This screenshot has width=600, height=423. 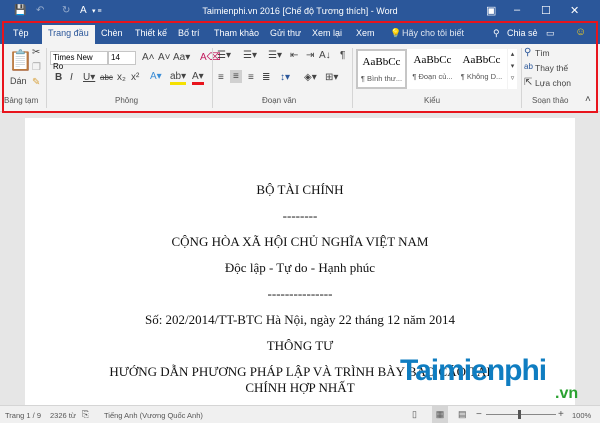 I want to click on font-color-icon: A▾, so click(x=198, y=78).